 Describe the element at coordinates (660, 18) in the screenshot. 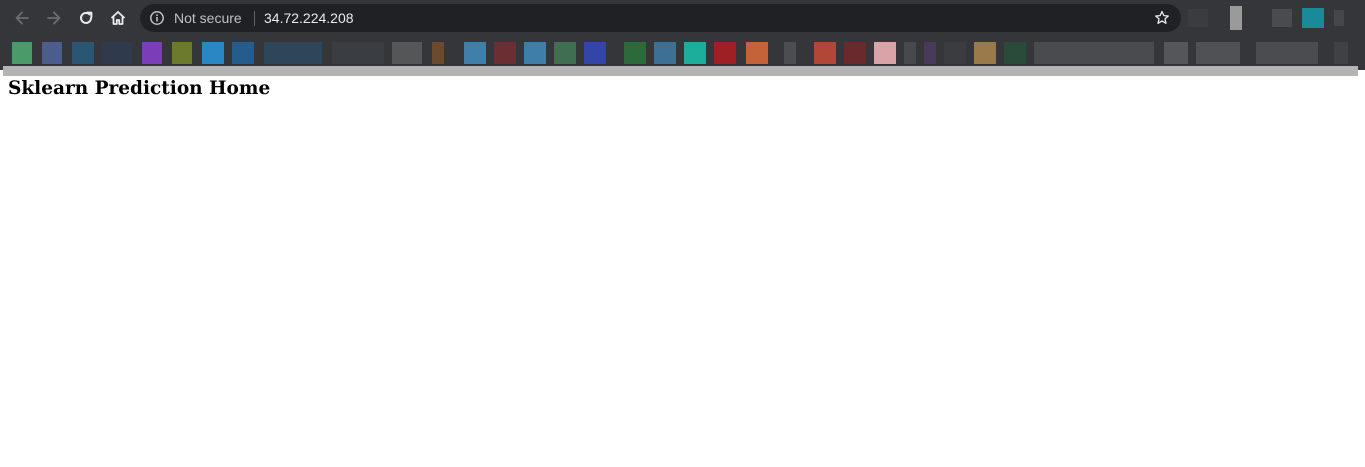

I see `address-bar: Not secure 34.72.224.208` at that location.